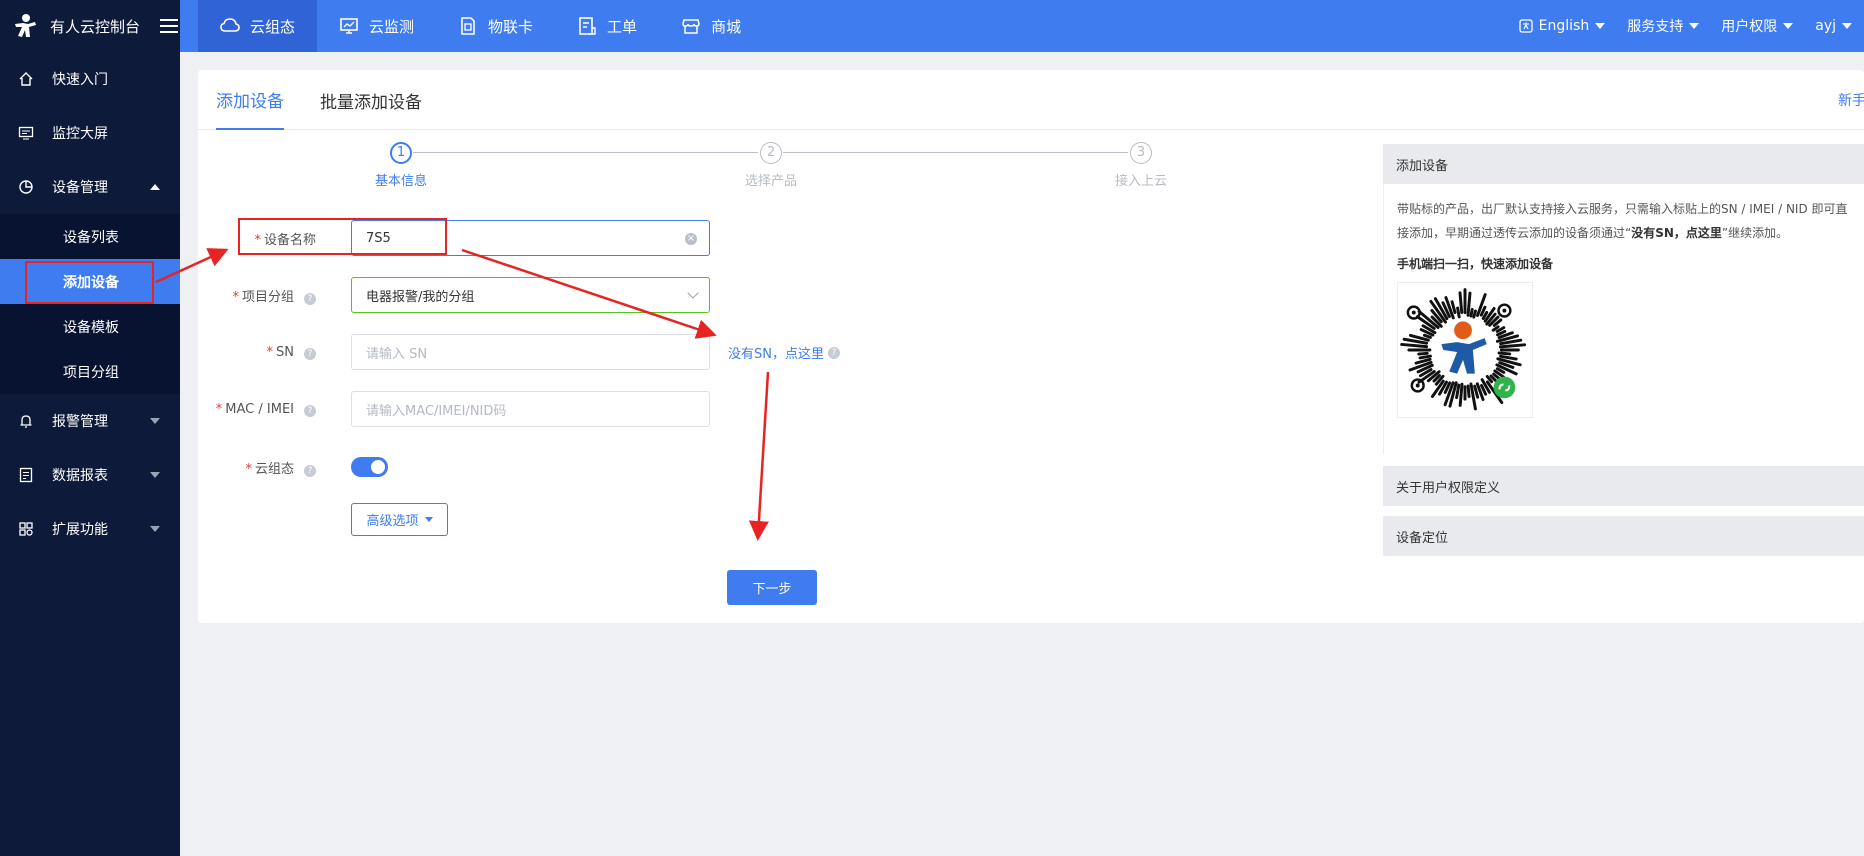 Image resolution: width=1864 pixels, height=856 pixels. I want to click on report-icon, so click(26, 475).